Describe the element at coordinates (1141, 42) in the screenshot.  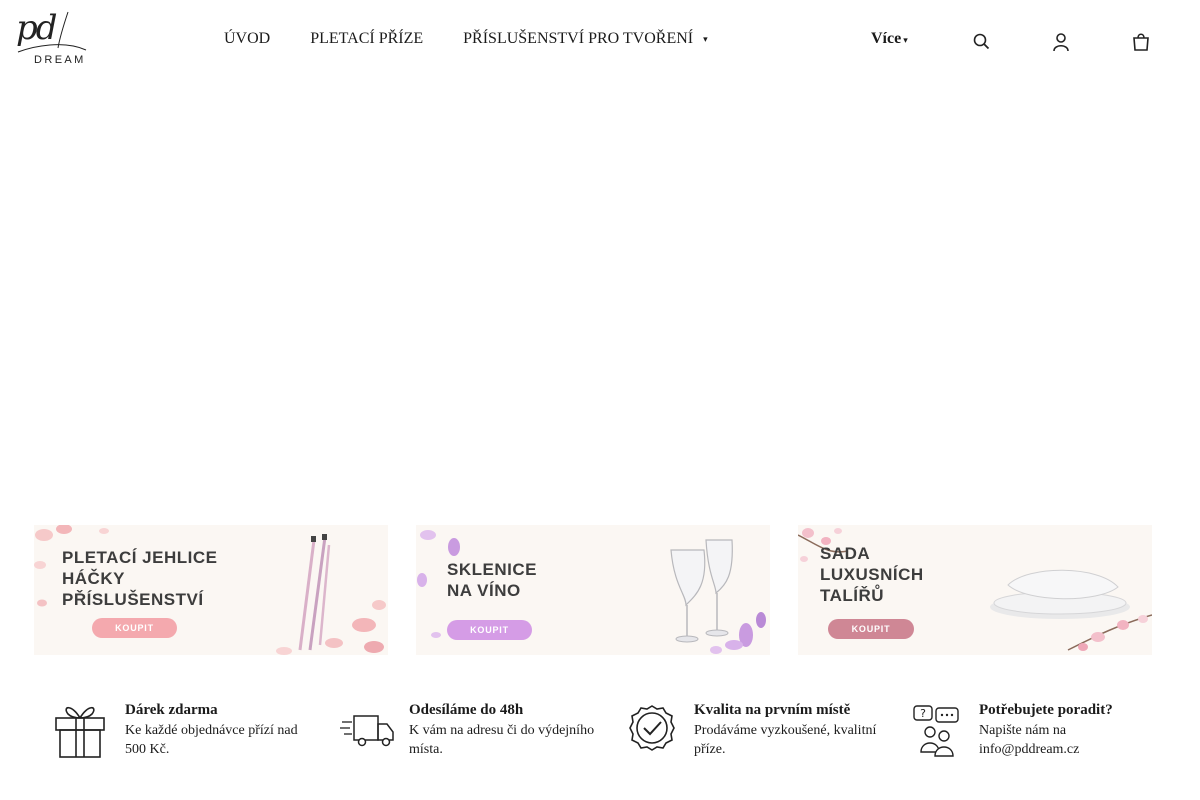
I see `cart-icon` at that location.